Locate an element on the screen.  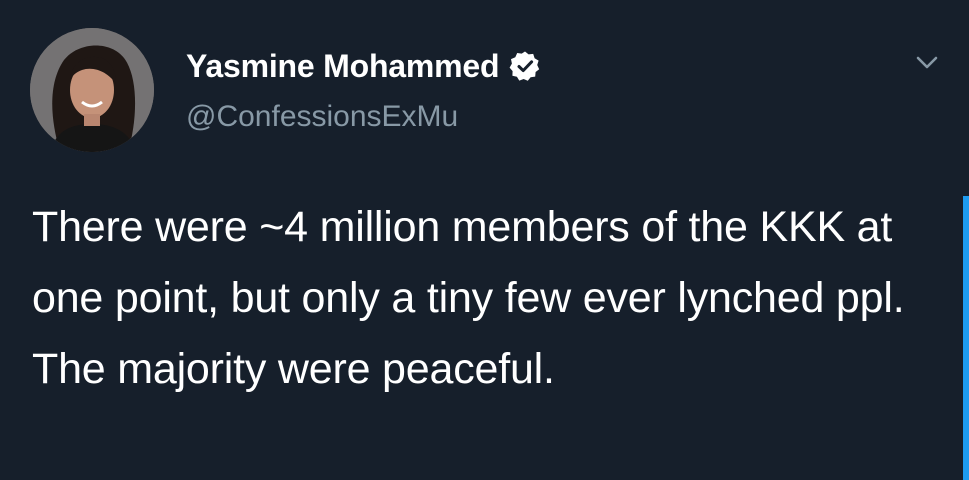
avatar is located at coordinates (92, 90).